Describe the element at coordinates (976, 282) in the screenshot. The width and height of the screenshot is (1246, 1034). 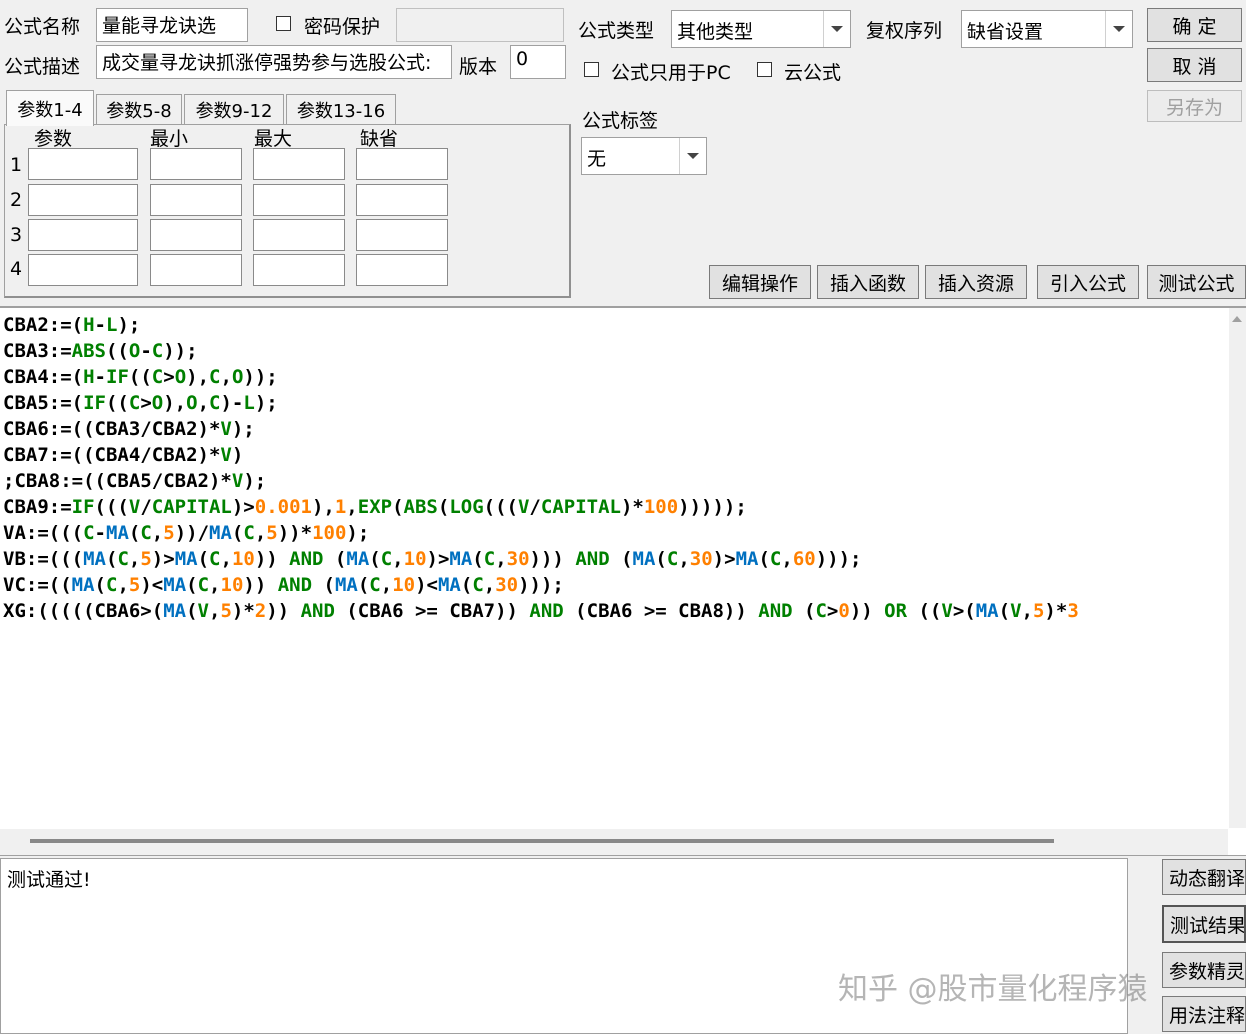
I see `insert-resource-button: 插入资源` at that location.